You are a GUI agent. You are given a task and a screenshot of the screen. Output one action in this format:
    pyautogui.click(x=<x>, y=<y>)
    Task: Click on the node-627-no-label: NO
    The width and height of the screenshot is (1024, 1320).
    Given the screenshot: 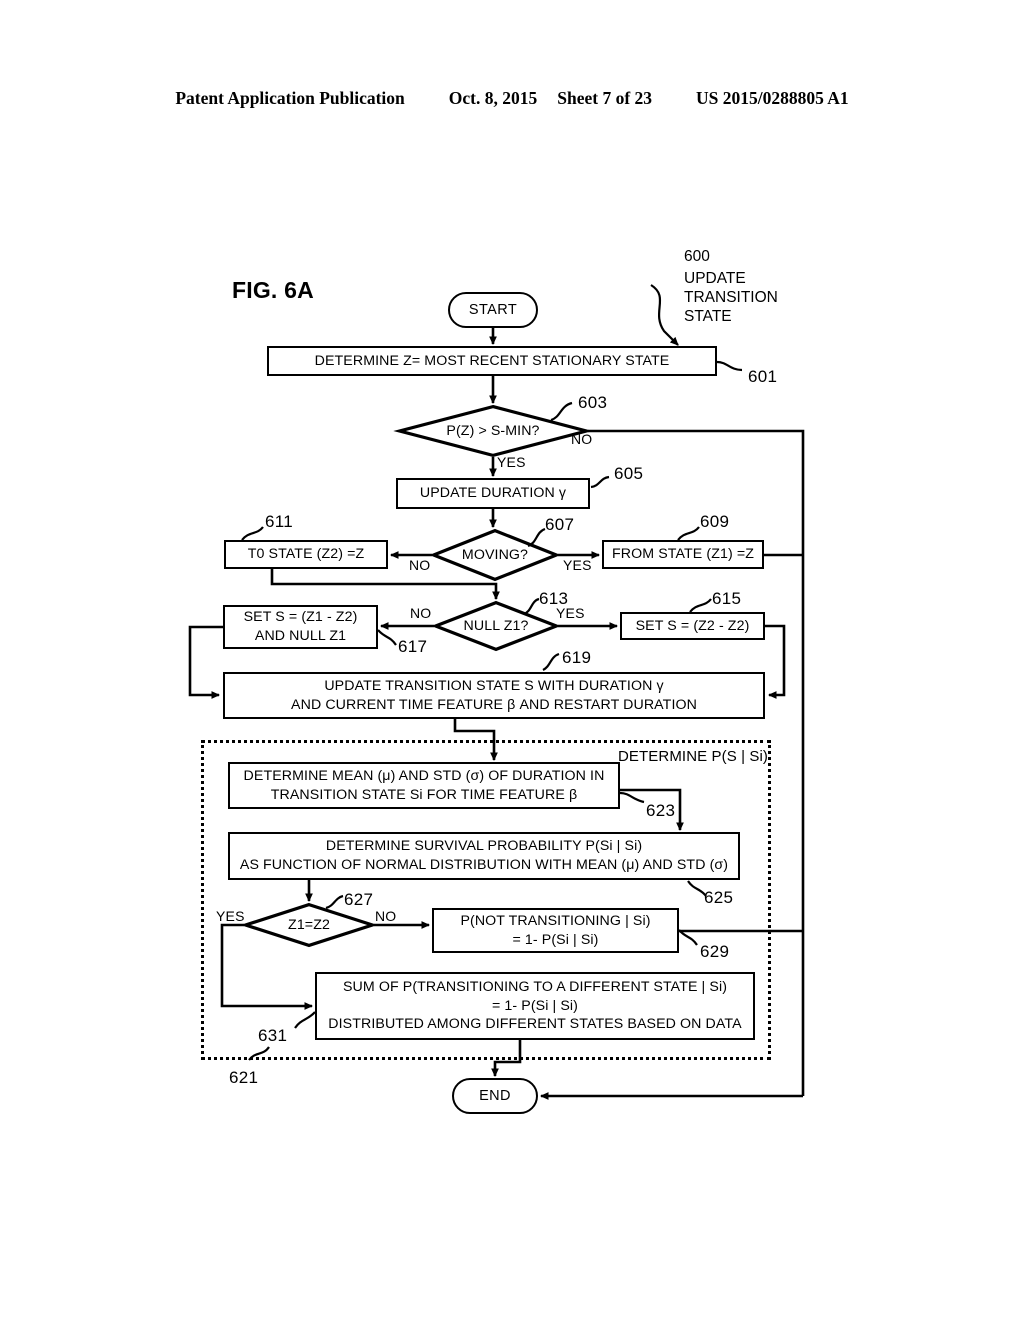 What is the action you would take?
    pyautogui.click(x=386, y=916)
    